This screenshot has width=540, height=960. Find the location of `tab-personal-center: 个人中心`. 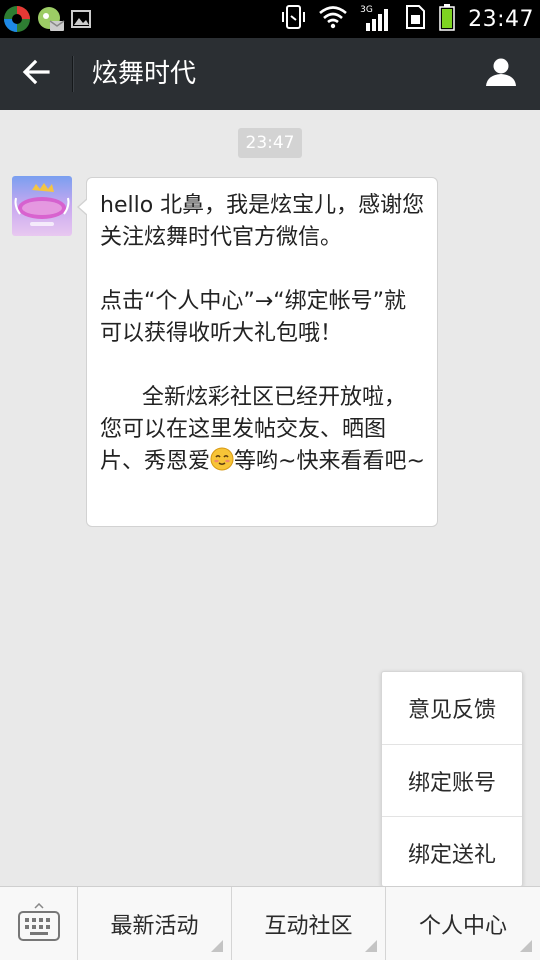

tab-personal-center: 个人中心 is located at coordinates (463, 923).